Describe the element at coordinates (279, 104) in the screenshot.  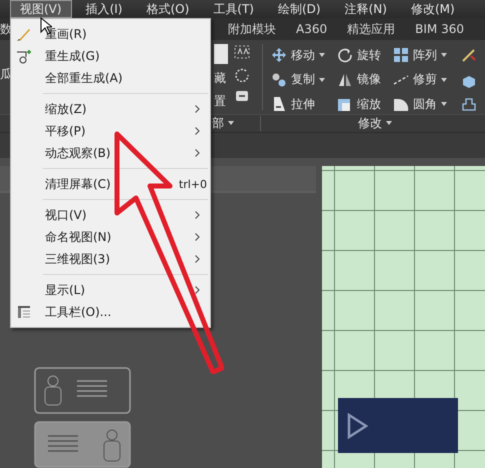
I see `stretch-icon` at that location.